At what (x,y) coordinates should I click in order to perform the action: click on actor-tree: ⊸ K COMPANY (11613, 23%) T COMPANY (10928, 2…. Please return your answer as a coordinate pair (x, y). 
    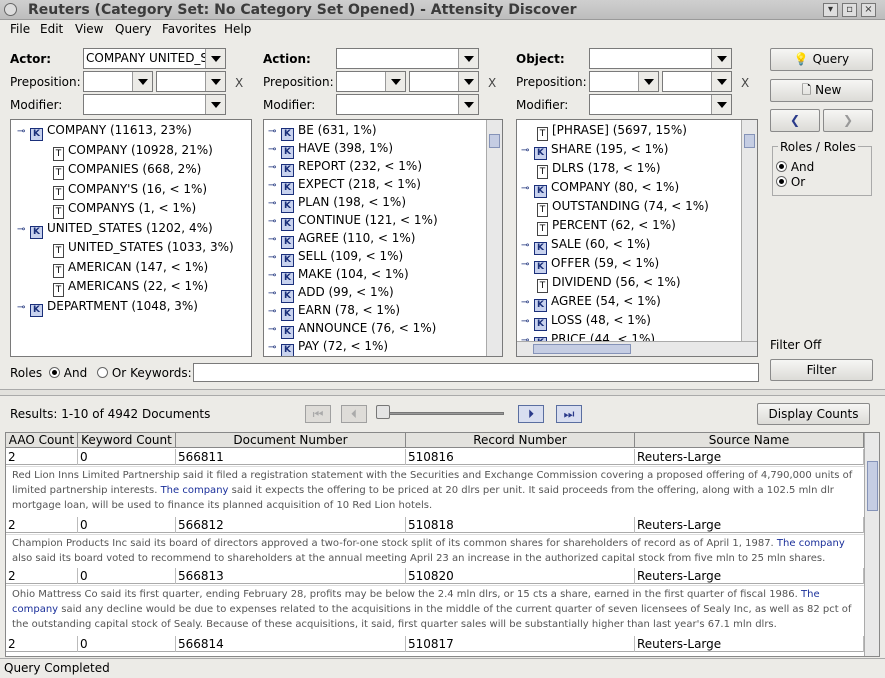
    Looking at the image, I should click on (131, 238).